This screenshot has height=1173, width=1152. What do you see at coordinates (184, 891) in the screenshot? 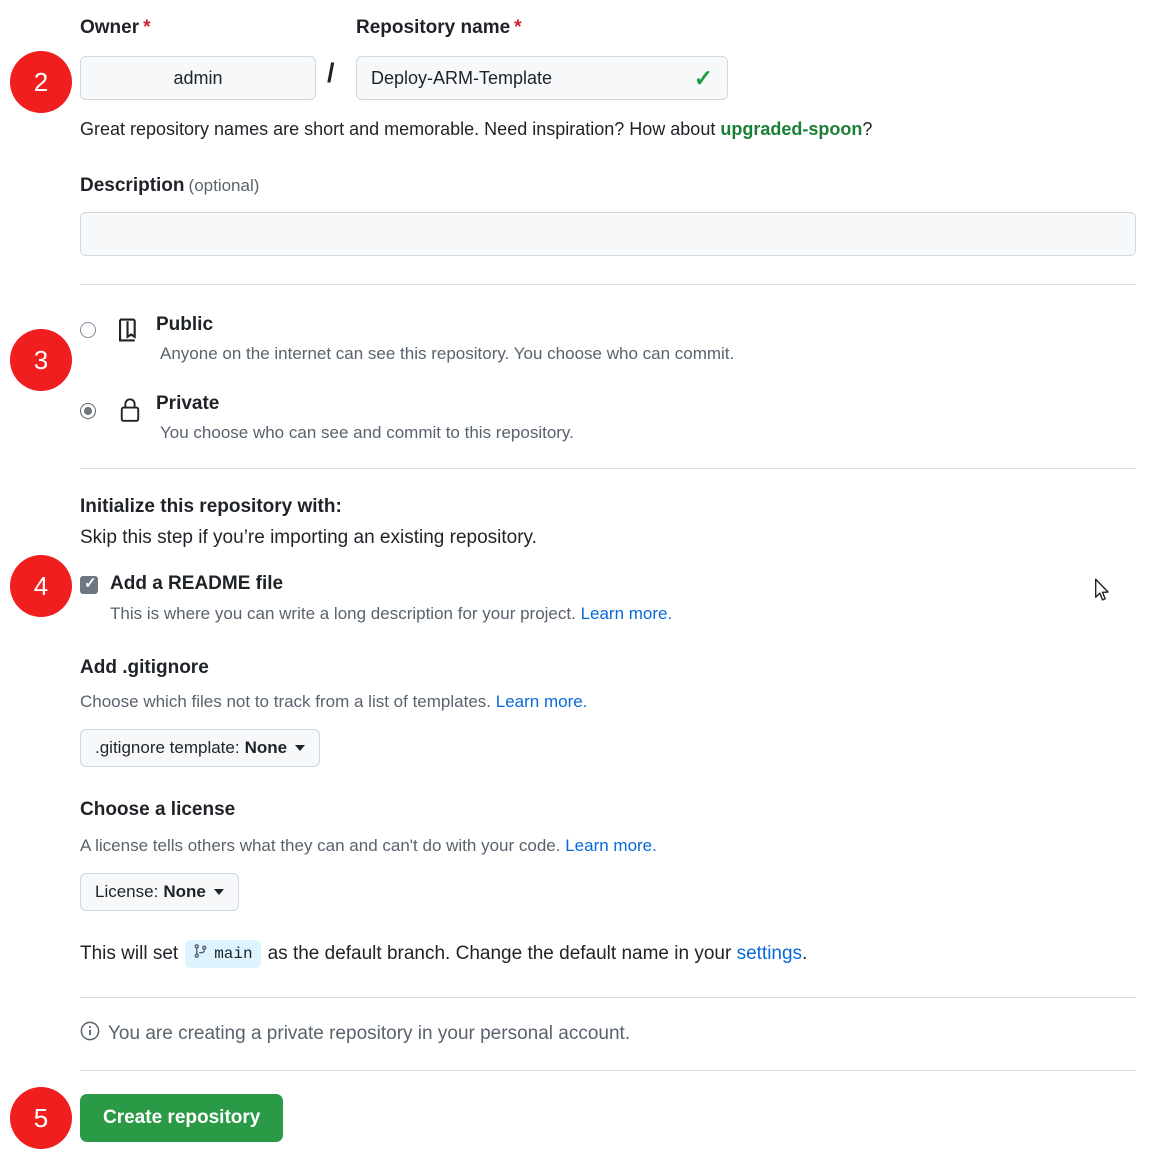
I see `license-dropdown-value: None` at bounding box center [184, 891].